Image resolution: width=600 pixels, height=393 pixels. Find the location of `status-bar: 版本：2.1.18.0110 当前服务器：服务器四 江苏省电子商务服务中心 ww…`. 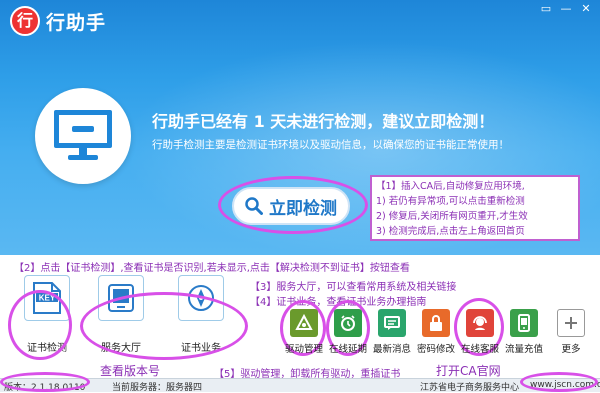

status-bar: 版本：2.1.18.0110 当前服务器：服务器四 江苏省电子商务服务中心 ww… is located at coordinates (300, 385).